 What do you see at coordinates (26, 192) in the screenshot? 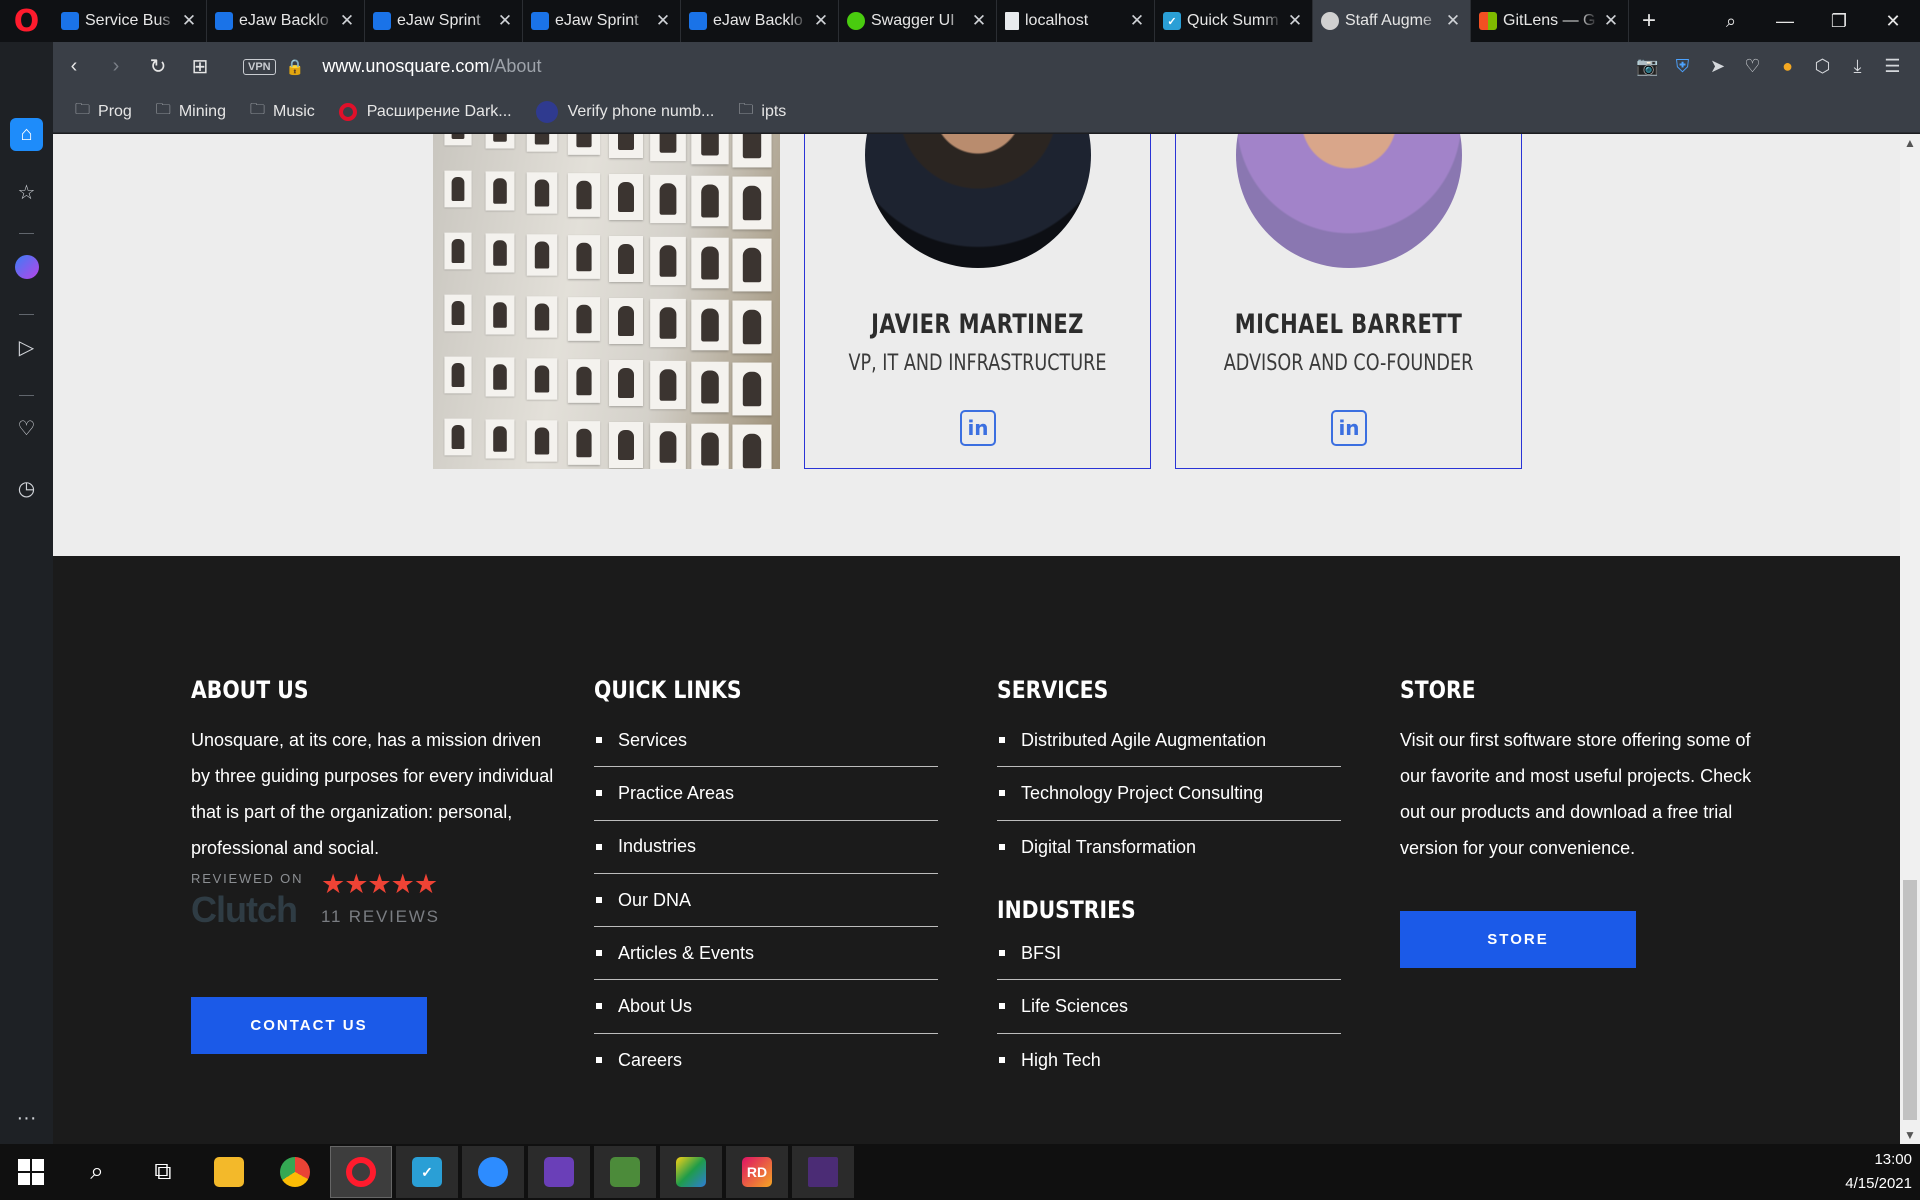
I see `star-icon: ☆` at bounding box center [26, 192].